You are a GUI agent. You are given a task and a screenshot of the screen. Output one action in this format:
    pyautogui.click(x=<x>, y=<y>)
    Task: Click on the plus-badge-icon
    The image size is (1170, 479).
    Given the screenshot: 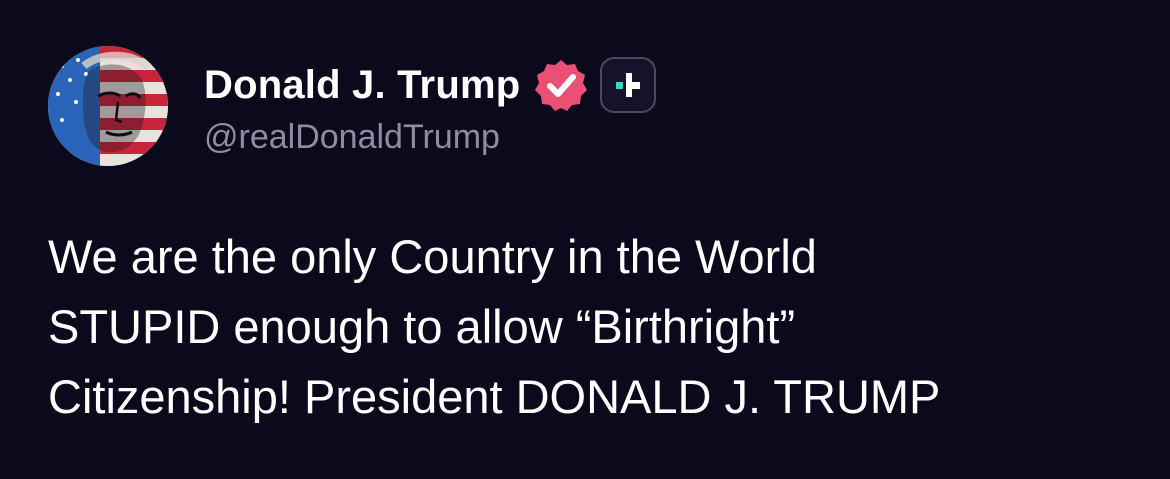 What is the action you would take?
    pyautogui.click(x=628, y=85)
    